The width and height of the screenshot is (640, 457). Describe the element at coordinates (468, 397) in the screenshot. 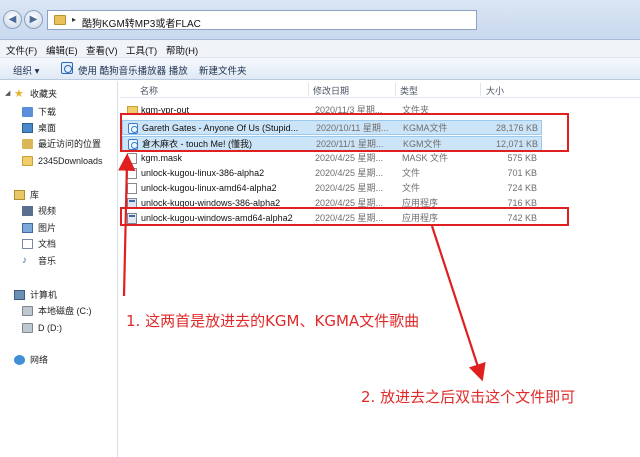

I see `annotation-note-2: 2. 放进去之后双击这个文件即可` at that location.